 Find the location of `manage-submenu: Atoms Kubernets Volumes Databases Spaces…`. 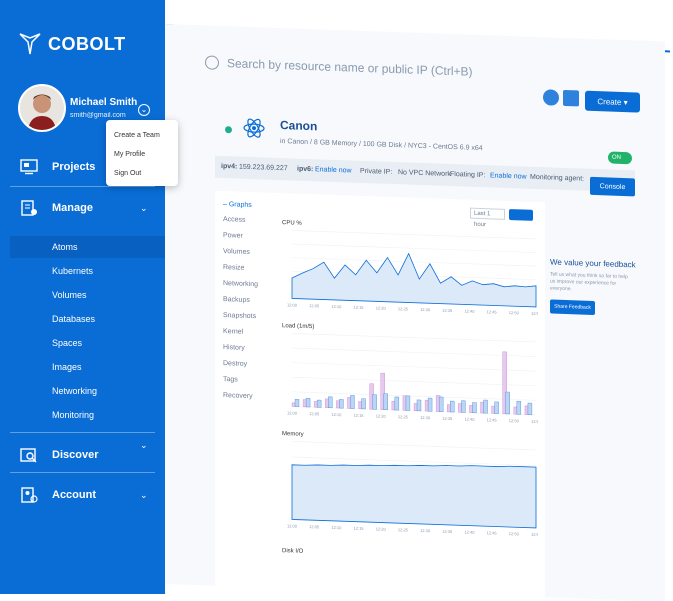

manage-submenu: Atoms Kubernets Volumes Databases Spaces… is located at coordinates (87, 336).